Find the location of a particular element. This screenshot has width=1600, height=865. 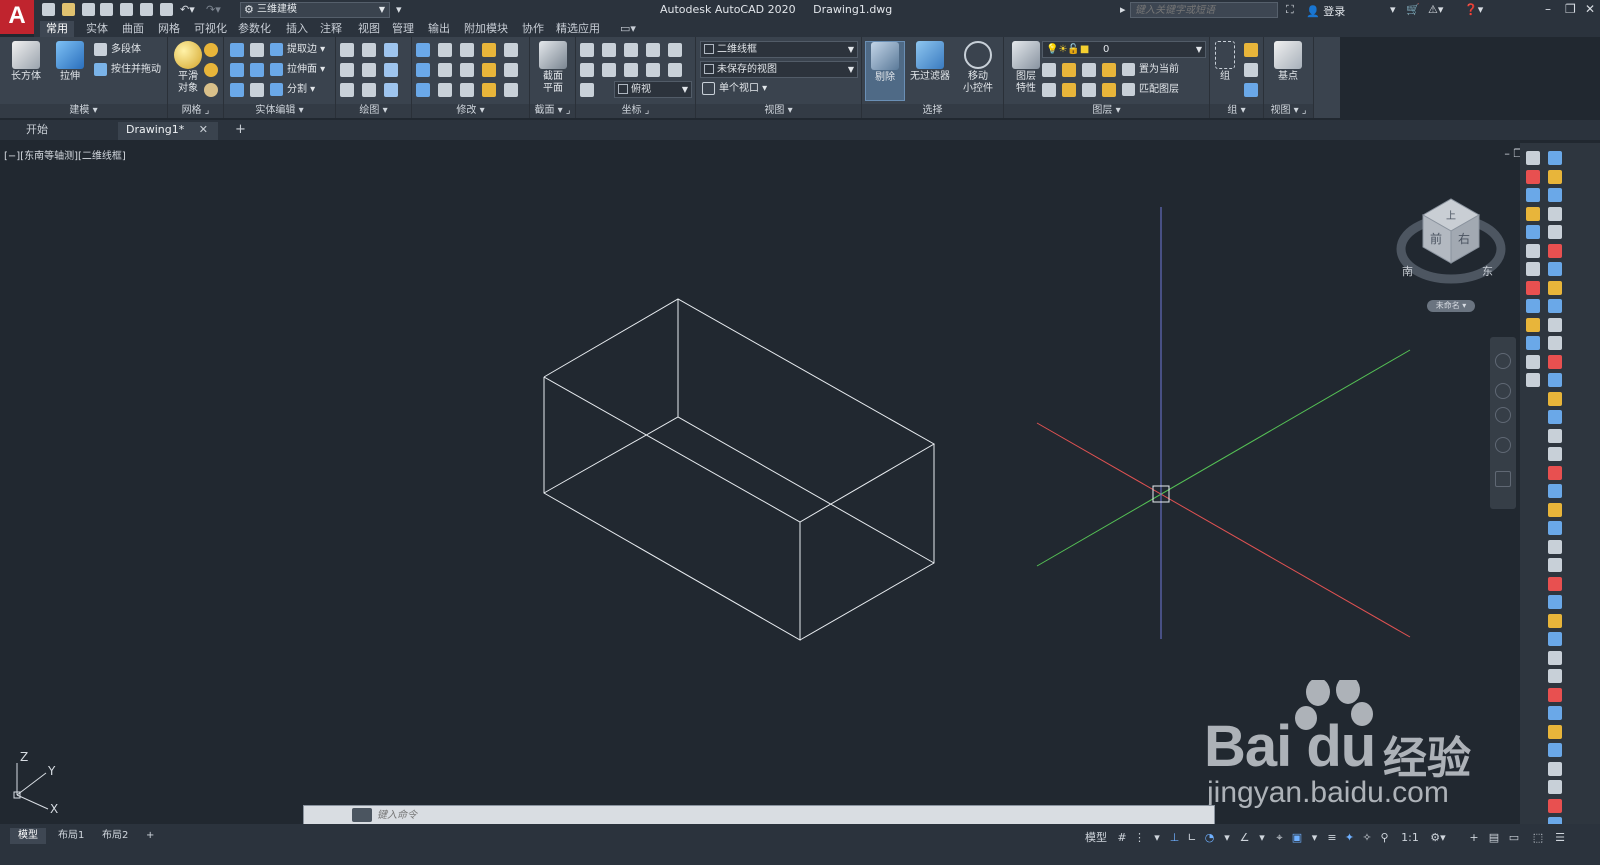

polar-dropdown-icon: ▾ is located at coordinates (1227, 838).